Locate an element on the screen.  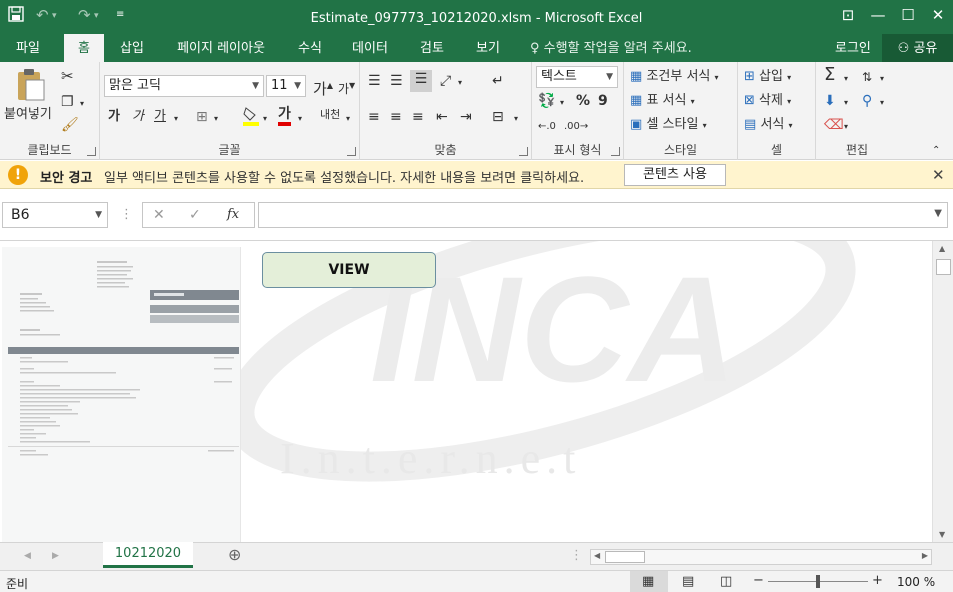
increase-decimal-icon: ←.0 is located at coordinates (547, 127).